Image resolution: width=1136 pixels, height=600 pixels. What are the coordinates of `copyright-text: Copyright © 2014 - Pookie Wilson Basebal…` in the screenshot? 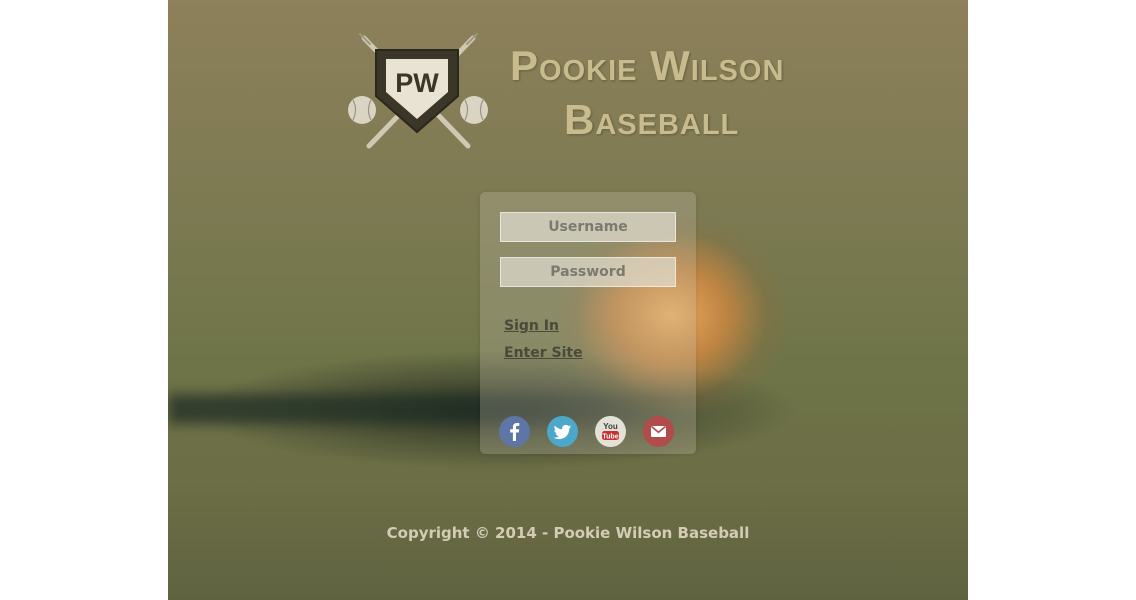 It's located at (568, 533).